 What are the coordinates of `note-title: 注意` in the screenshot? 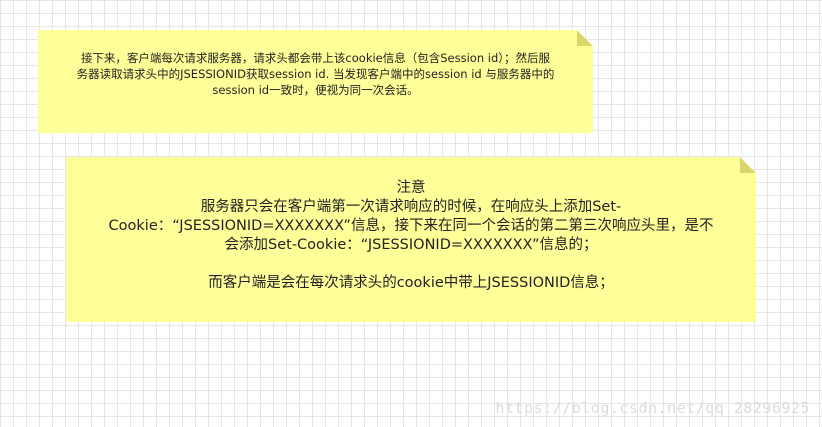 It's located at (411, 188).